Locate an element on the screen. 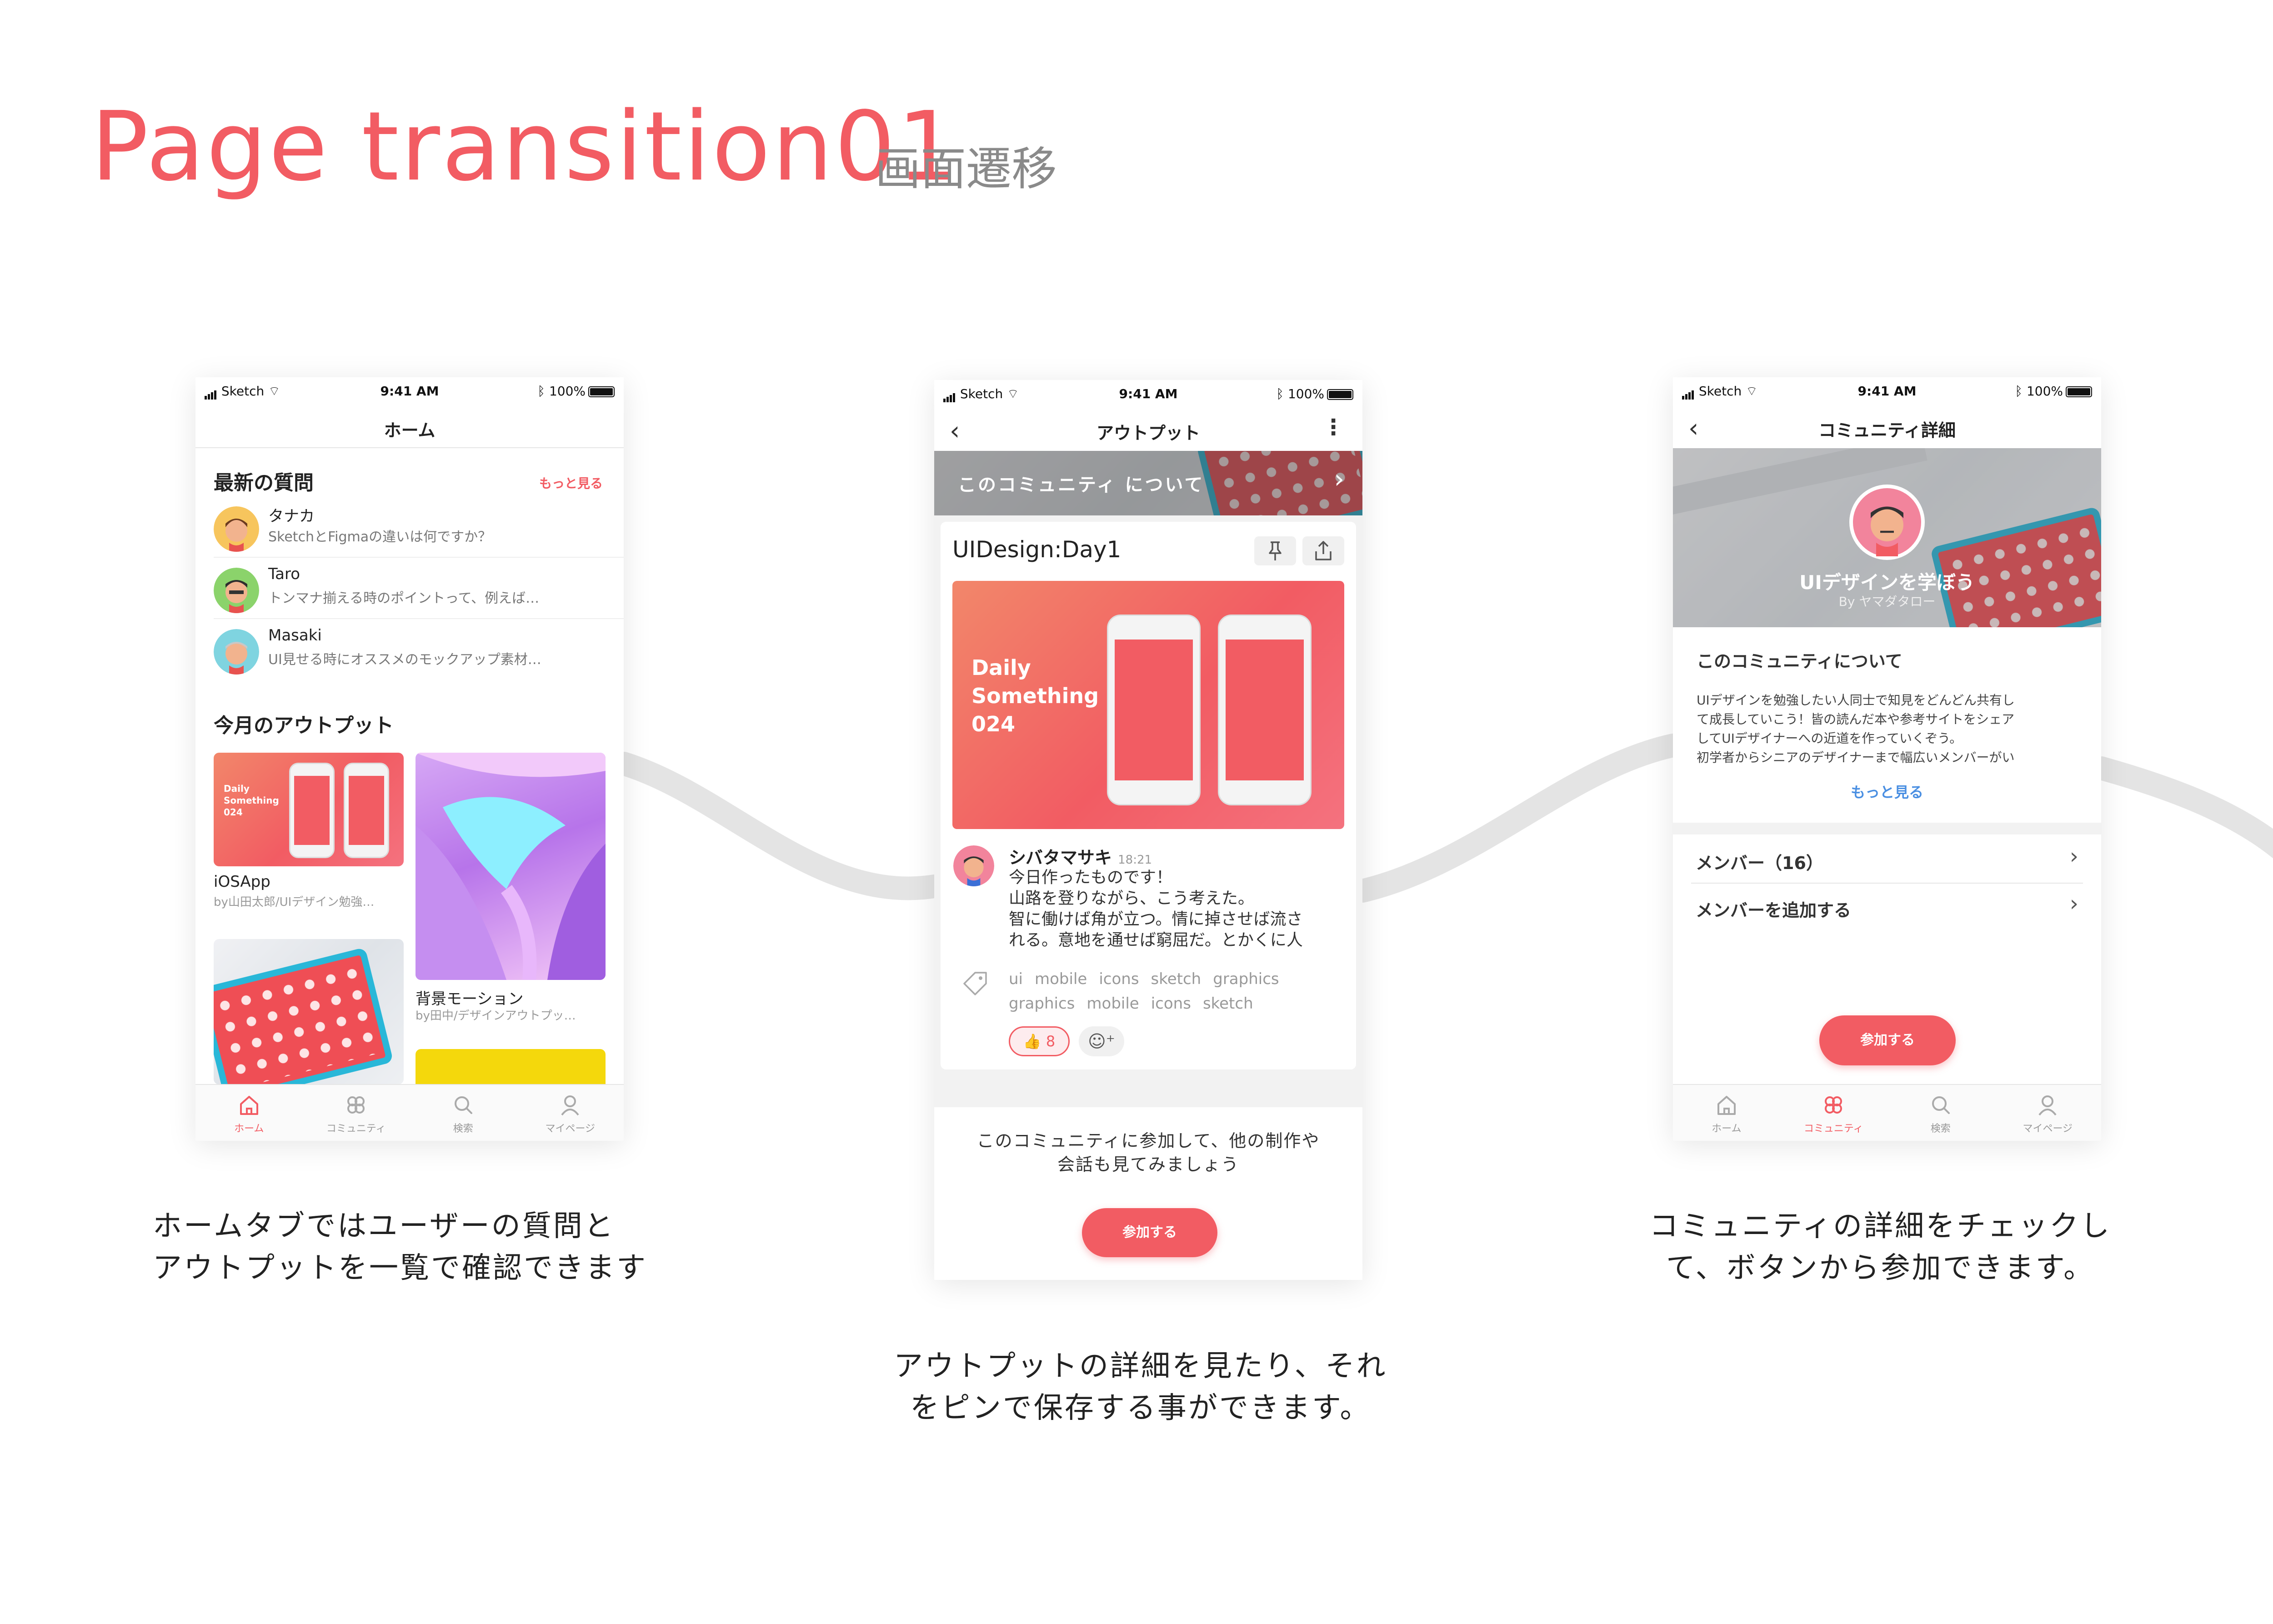 This screenshot has height=1624, width=2273. add-emoji-icon: ☺⁺ is located at coordinates (1101, 1041).